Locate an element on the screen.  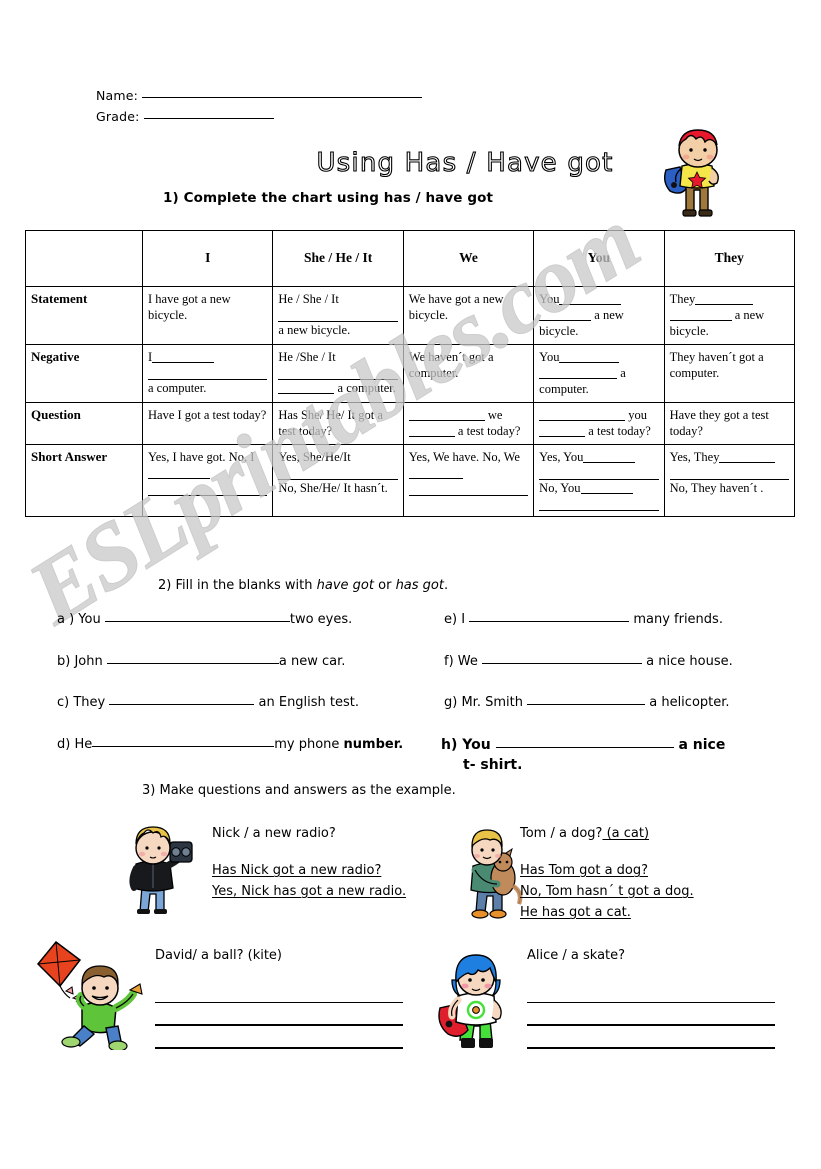
cell-negative-i: I a computer. is located at coordinates (207, 373).